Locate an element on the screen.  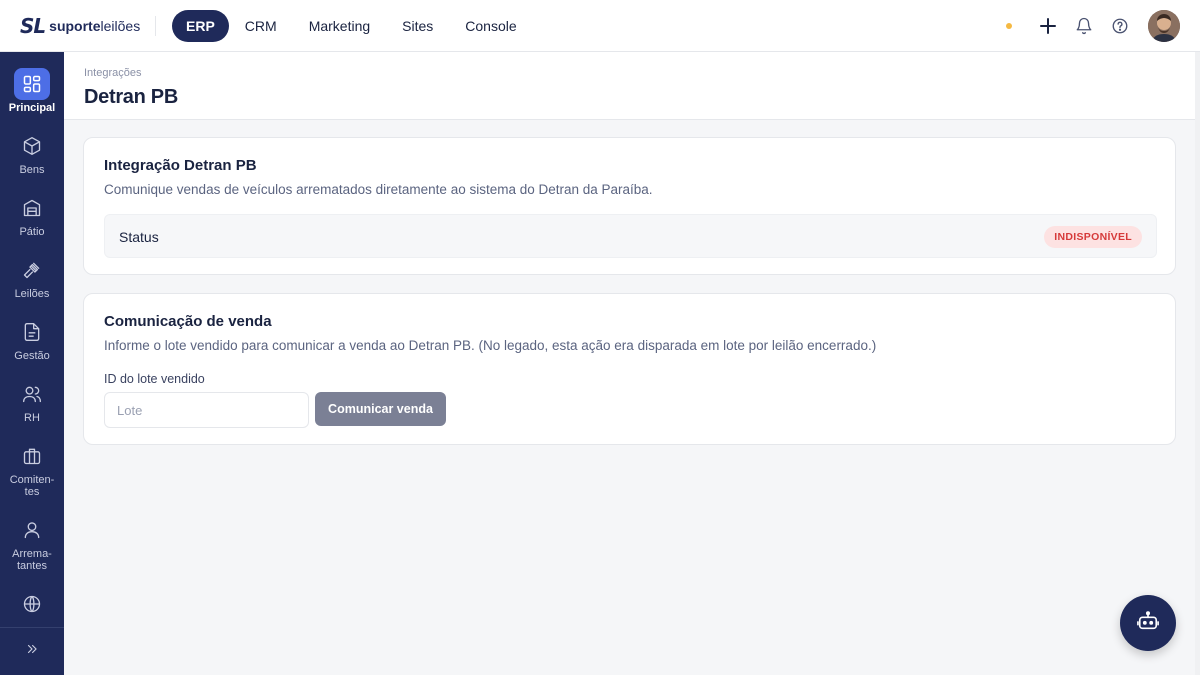
sidebar-item-comitentes: Comiten- tes is located at coordinates (32, 469).